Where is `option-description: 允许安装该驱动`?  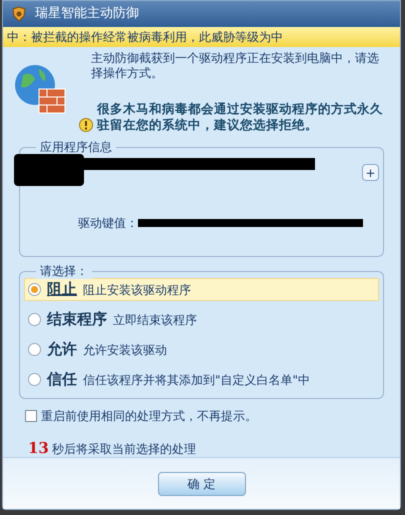
option-description: 允许安装该驱动 is located at coordinates (125, 350).